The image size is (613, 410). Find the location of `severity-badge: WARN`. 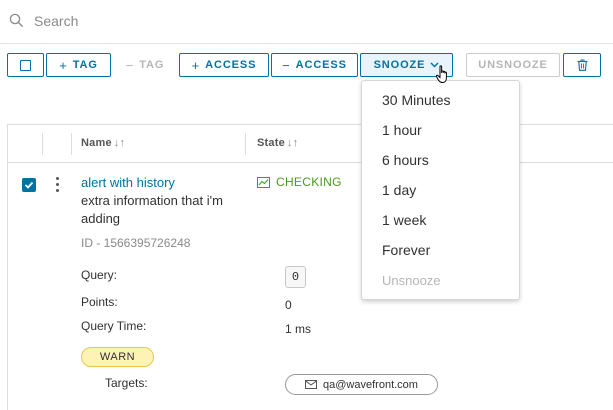

severity-badge: WARN is located at coordinates (117, 357).